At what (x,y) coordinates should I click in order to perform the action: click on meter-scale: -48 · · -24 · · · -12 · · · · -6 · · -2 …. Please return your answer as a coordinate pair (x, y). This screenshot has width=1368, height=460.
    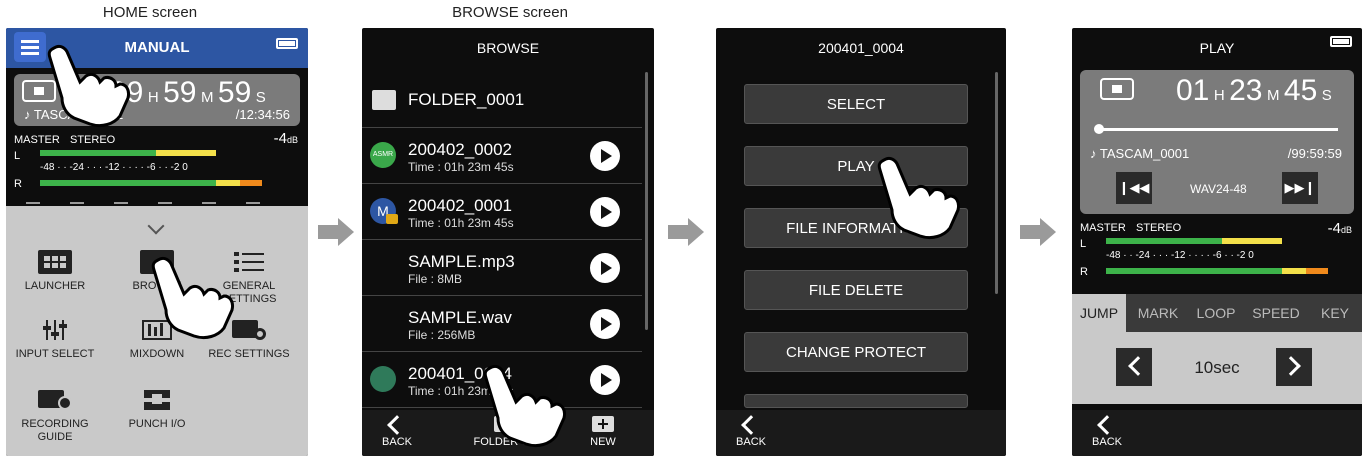
    Looking at the image, I should click on (114, 167).